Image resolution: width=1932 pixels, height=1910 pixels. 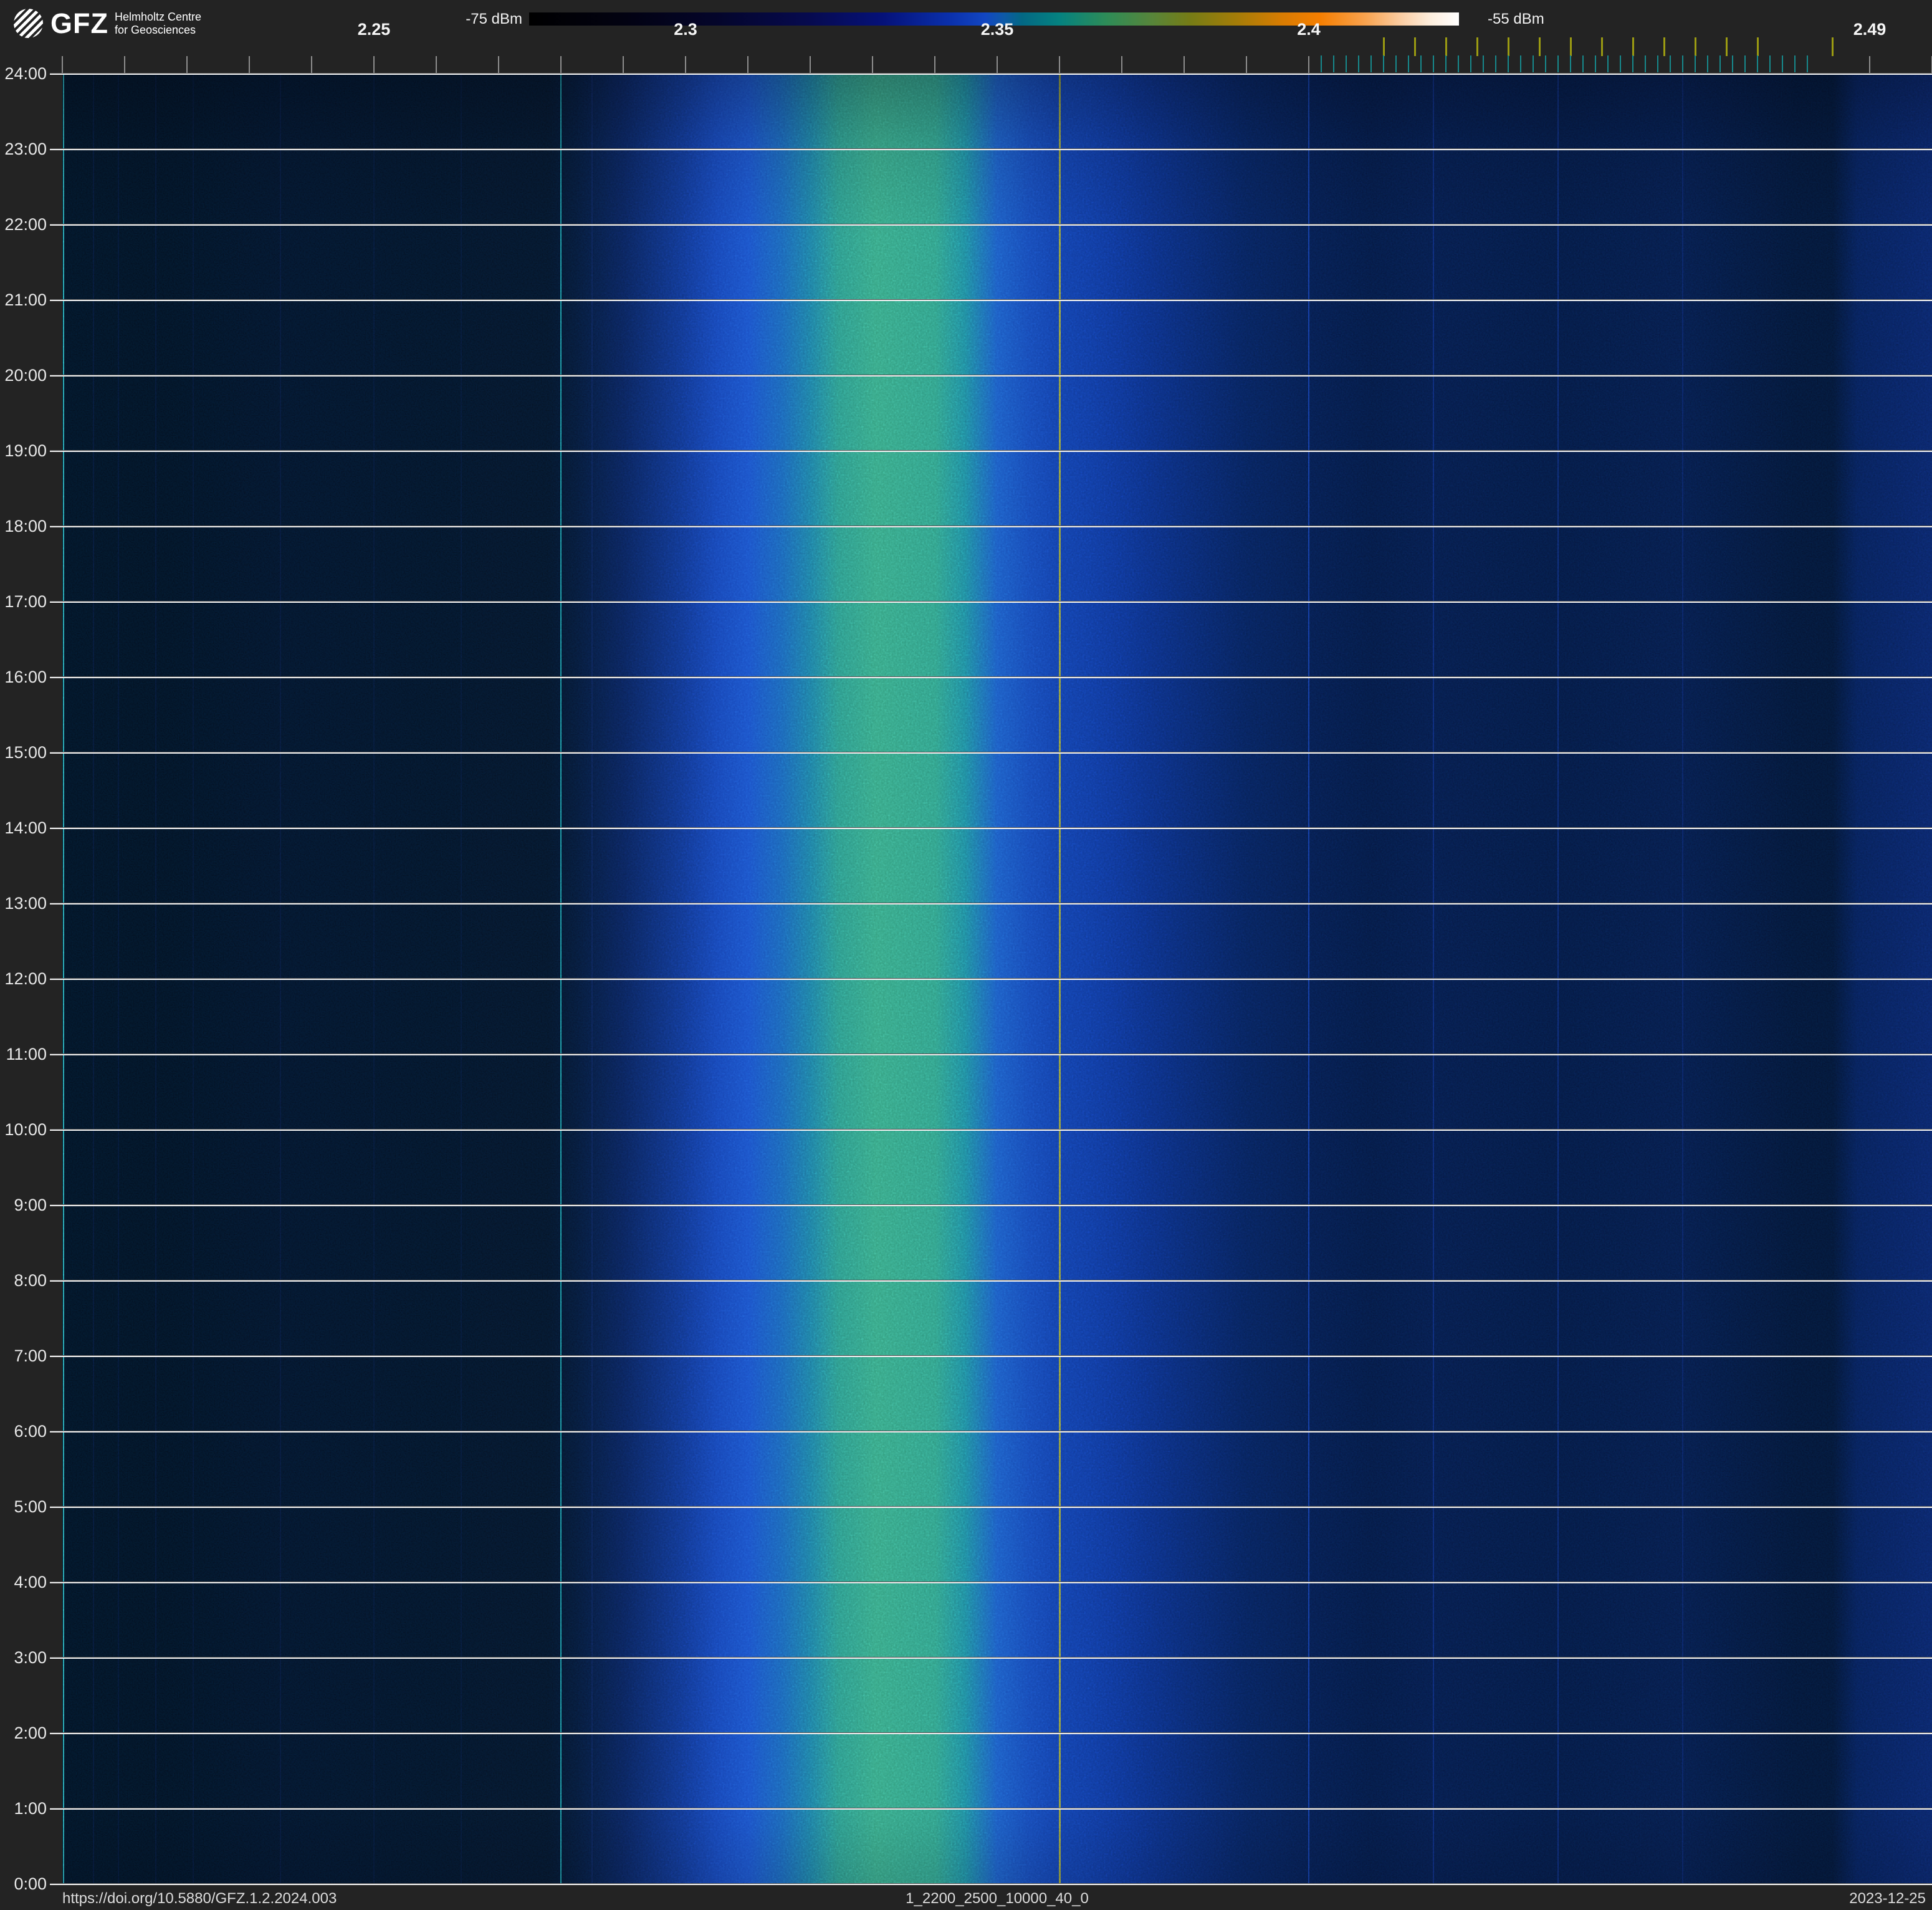 I want to click on hour-label: 3:00, so click(x=30, y=1657).